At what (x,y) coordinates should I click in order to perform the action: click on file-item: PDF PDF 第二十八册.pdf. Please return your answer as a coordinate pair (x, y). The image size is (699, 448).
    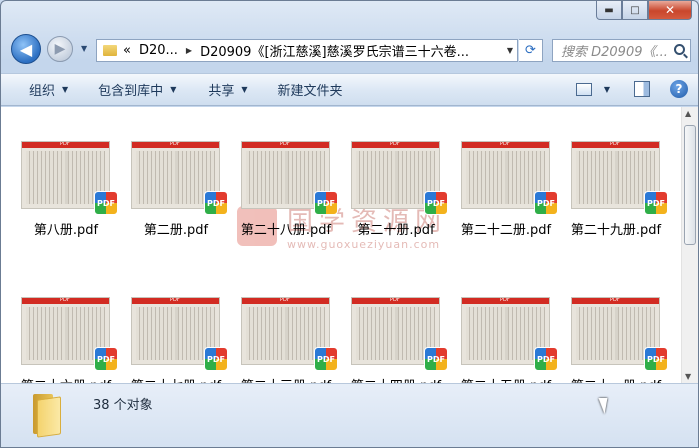
    Looking at the image, I should click on (279, 172).